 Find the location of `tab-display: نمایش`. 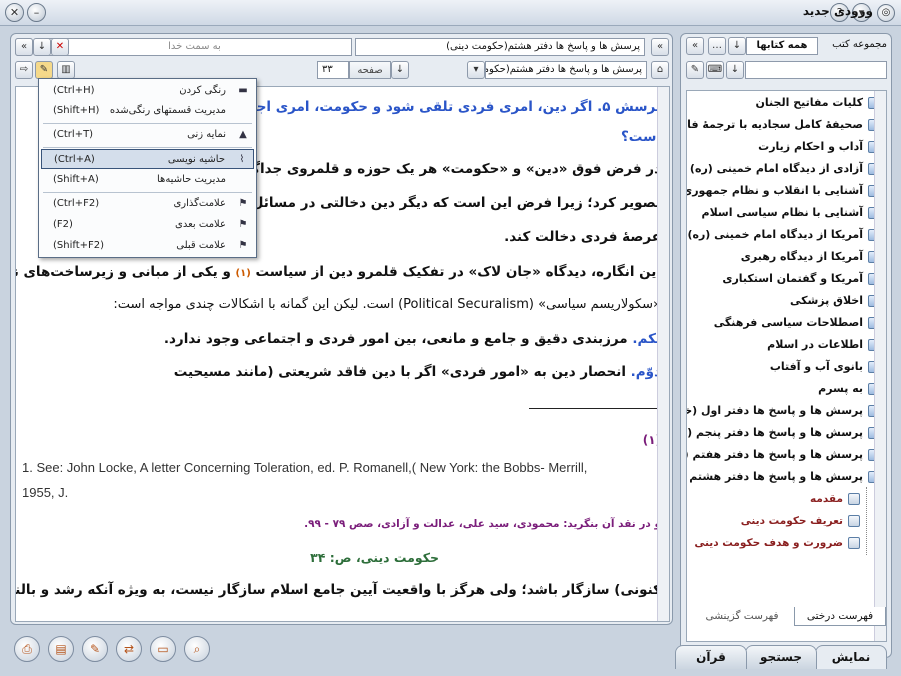

tab-display: نمایش is located at coordinates (851, 657).